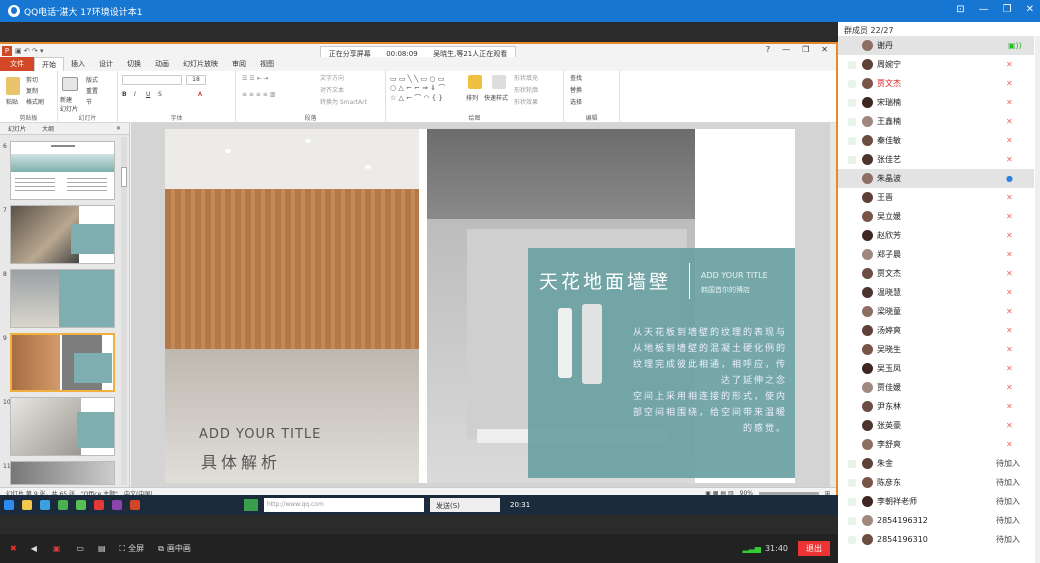  I want to click on smartart-button: 转换为 SmartArt, so click(343, 101).